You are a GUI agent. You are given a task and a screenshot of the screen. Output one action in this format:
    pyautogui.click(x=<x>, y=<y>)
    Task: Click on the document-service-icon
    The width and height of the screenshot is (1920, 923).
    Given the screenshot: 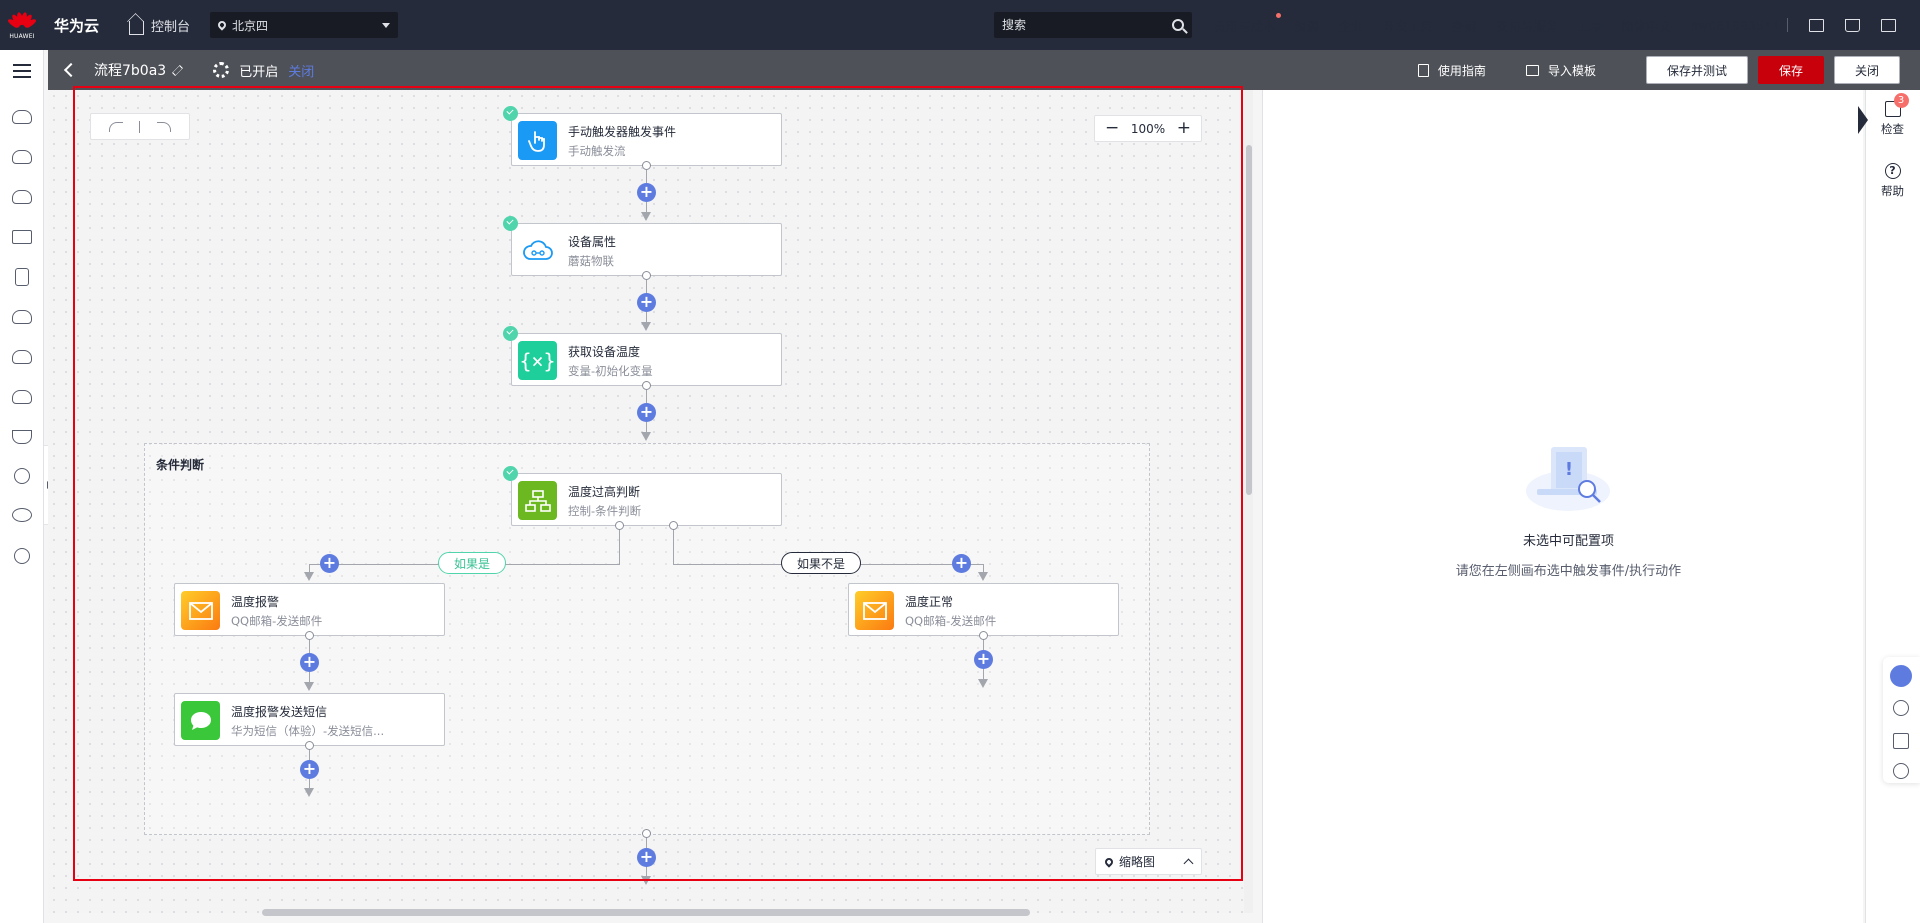 What is the action you would take?
    pyautogui.click(x=22, y=277)
    